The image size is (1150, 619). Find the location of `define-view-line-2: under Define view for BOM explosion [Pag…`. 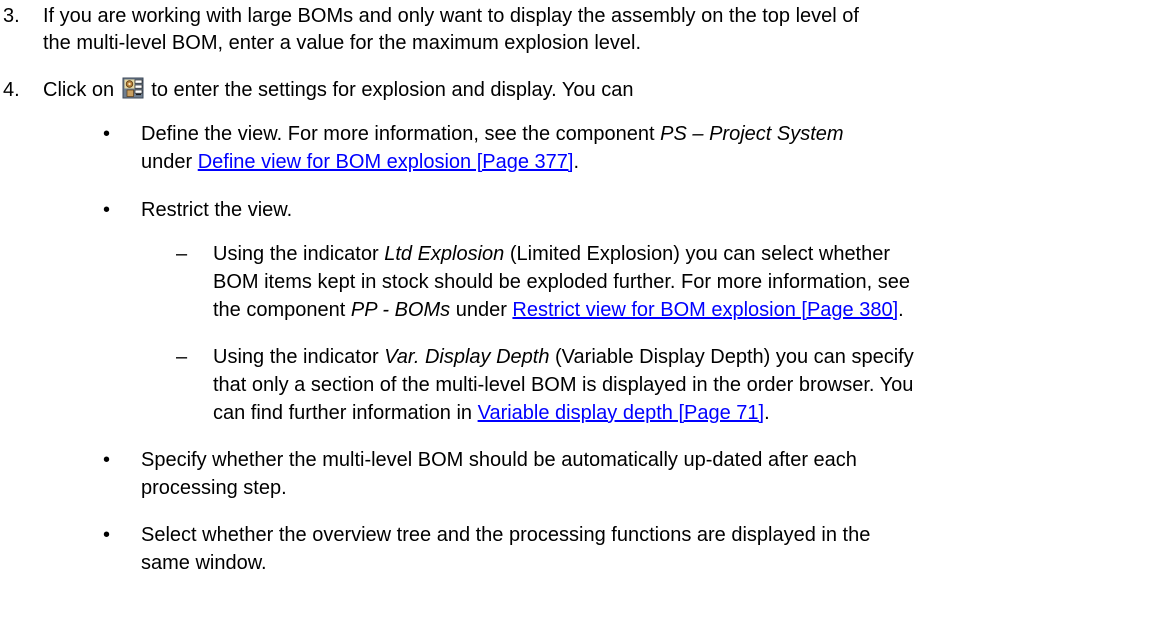

define-view-line-2: under Define view for BOM explosion [Pag… is located at coordinates (641, 162).